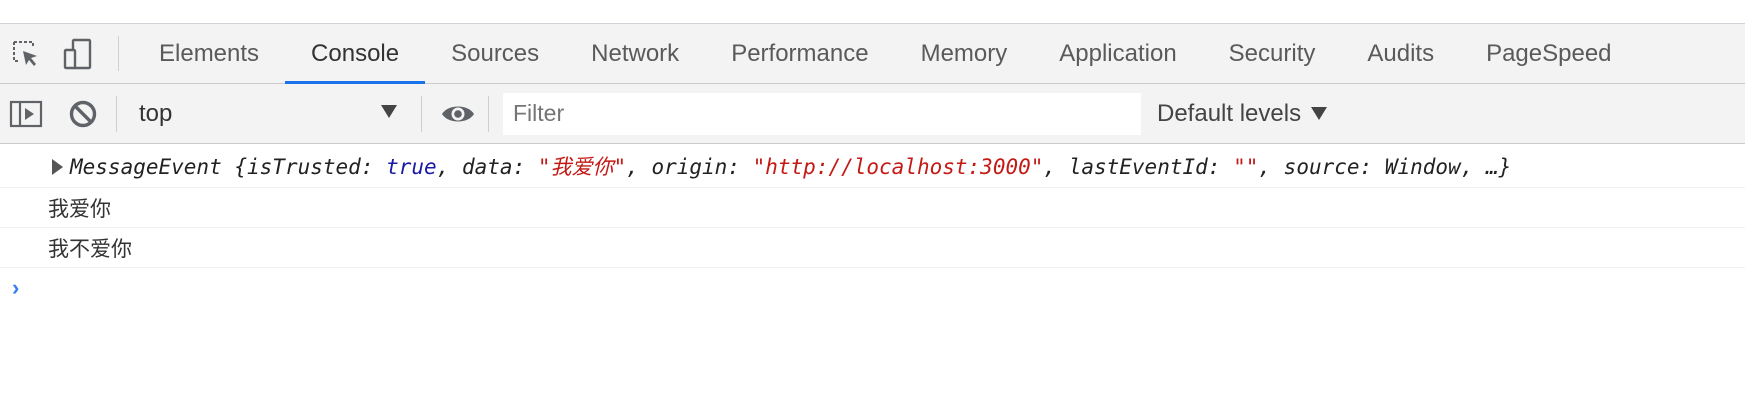 The image size is (1745, 413). I want to click on object-ellipsis: …}, so click(1498, 166).